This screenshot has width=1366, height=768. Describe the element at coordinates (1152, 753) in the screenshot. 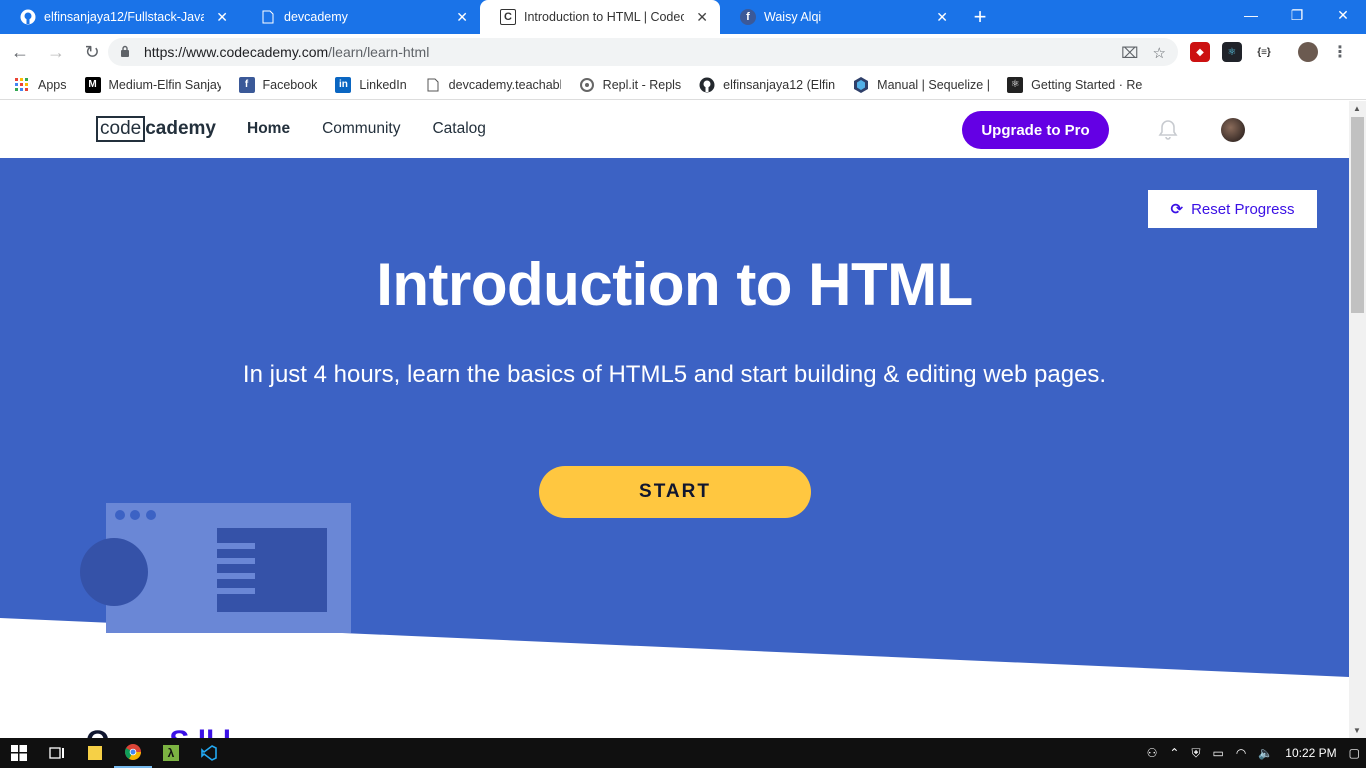

I see `people-icon: ⚇` at that location.